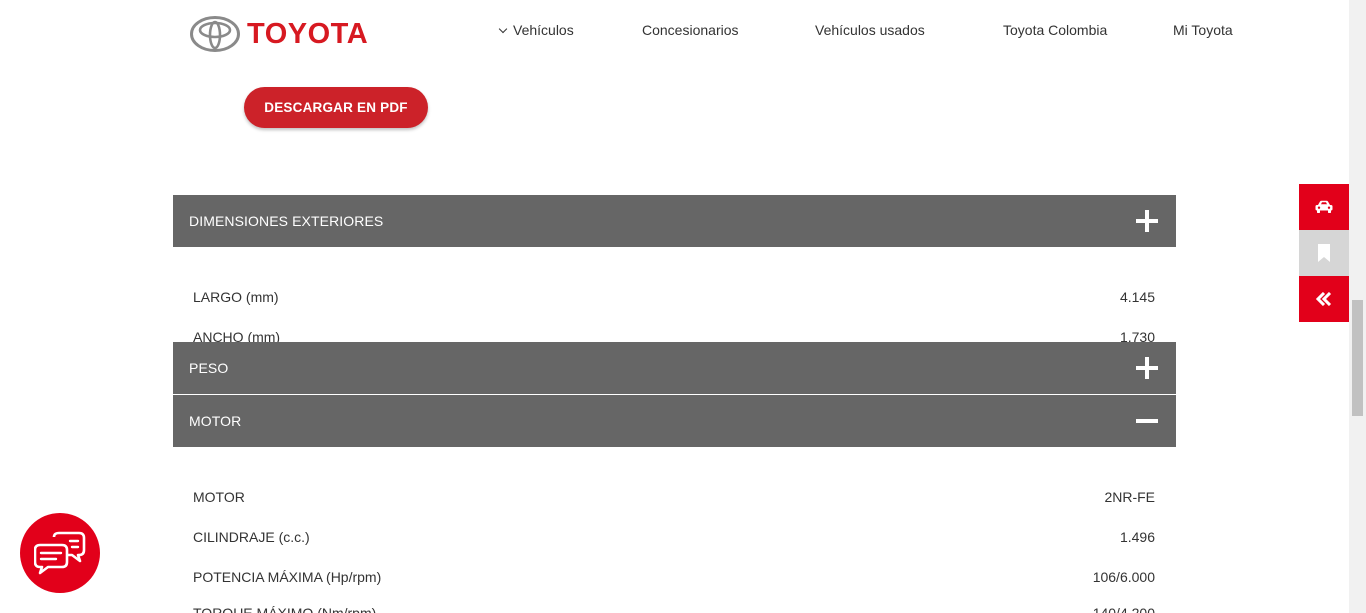 The width and height of the screenshot is (1366, 613). What do you see at coordinates (674, 609) in the screenshot?
I see `spec-row: TORQUE MÁXIMO (Nm/rpm) 140/4.200` at bounding box center [674, 609].